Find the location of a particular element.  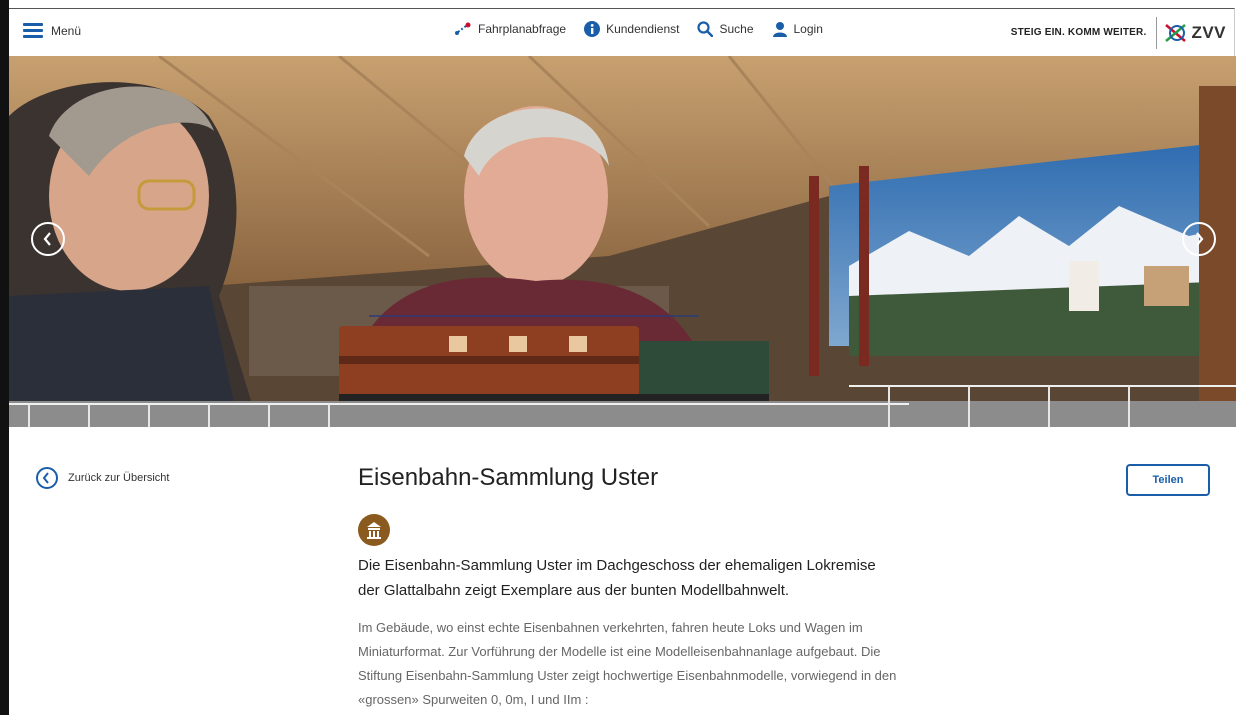

zvv-logo-mark-icon is located at coordinates (1176, 33).